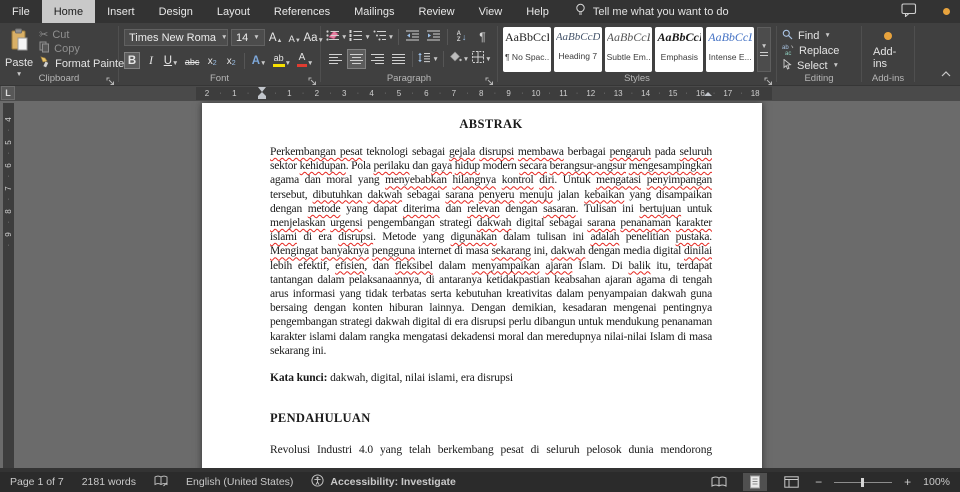 The height and width of the screenshot is (492, 960). I want to click on align-right-button, so click(377, 59).